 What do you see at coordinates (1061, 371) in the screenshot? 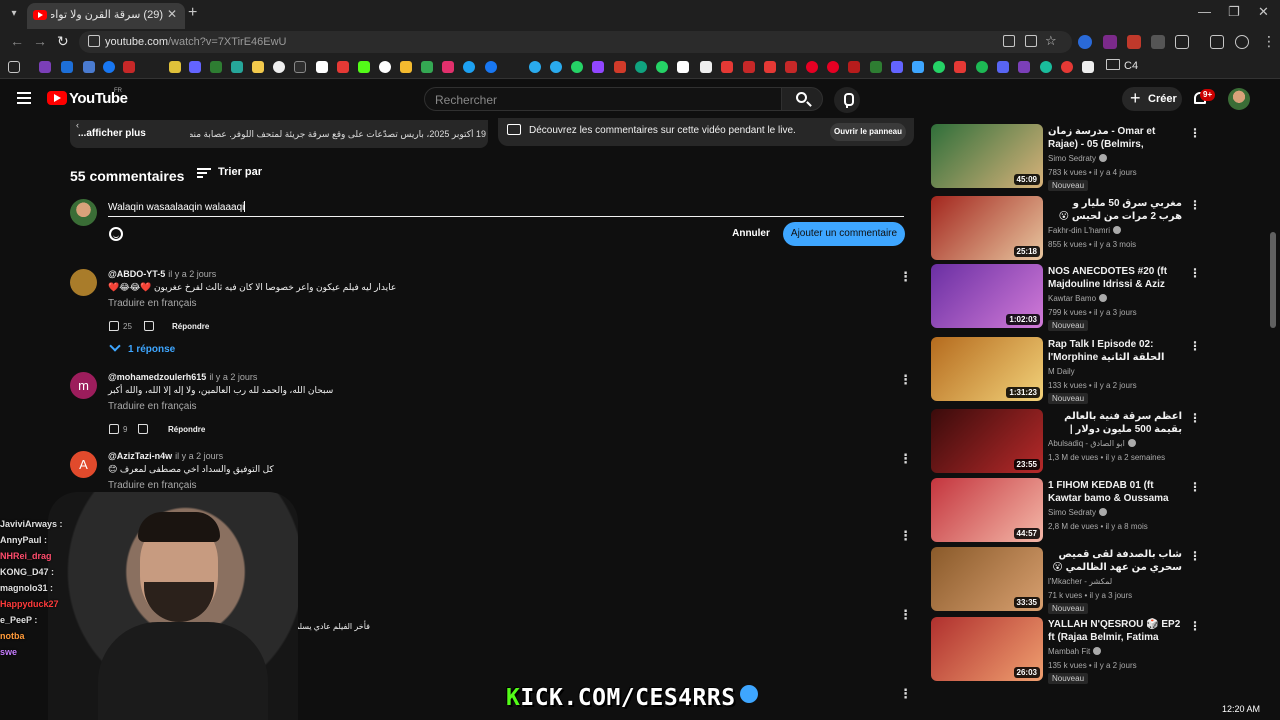
I see `channel-name: M Daily` at bounding box center [1061, 371].